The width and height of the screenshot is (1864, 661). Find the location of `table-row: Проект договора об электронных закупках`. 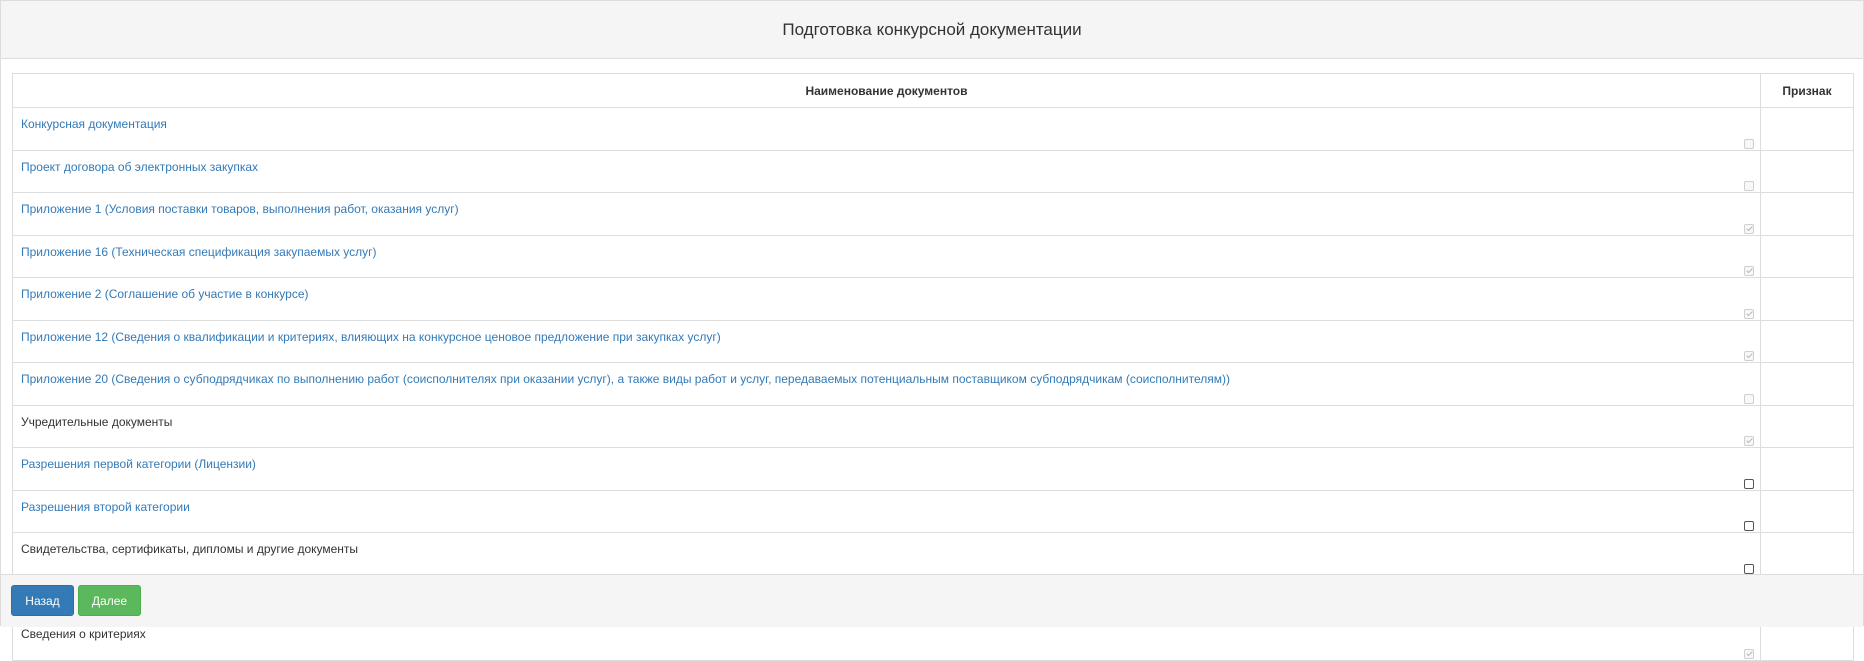

table-row: Проект договора об электронных закупках is located at coordinates (933, 171).